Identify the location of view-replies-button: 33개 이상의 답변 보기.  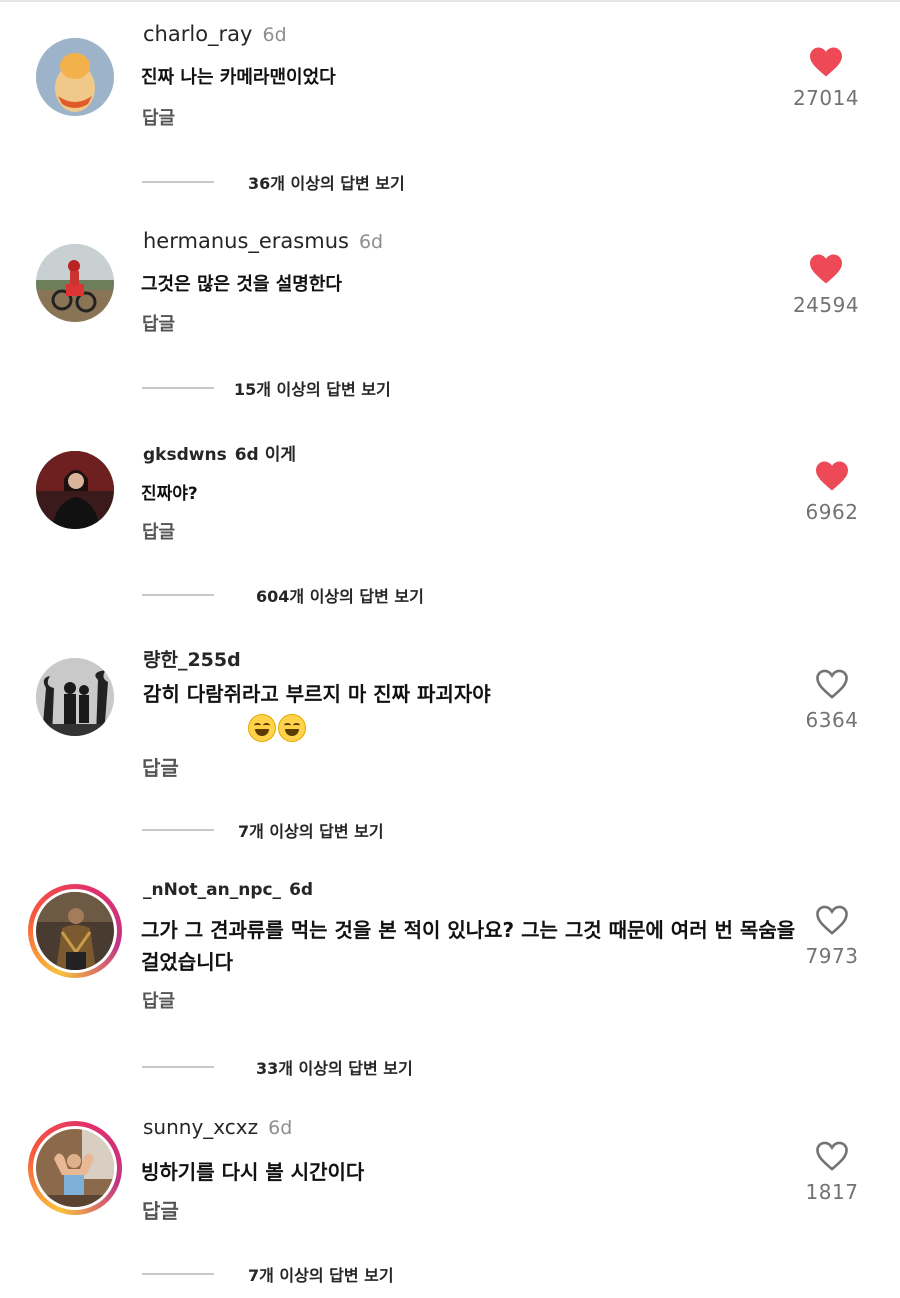
(277, 1067).